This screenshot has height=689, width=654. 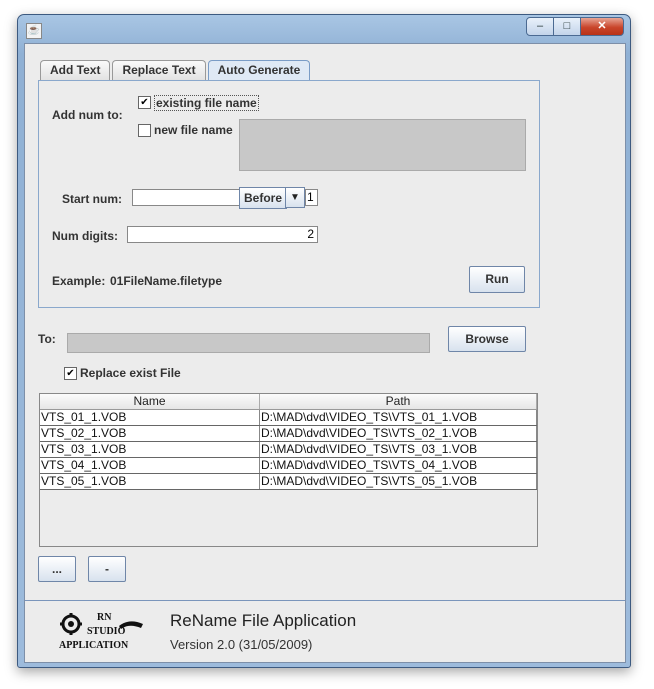 I want to click on window-controls: ‒ □ ✕, so click(x=575, y=26).